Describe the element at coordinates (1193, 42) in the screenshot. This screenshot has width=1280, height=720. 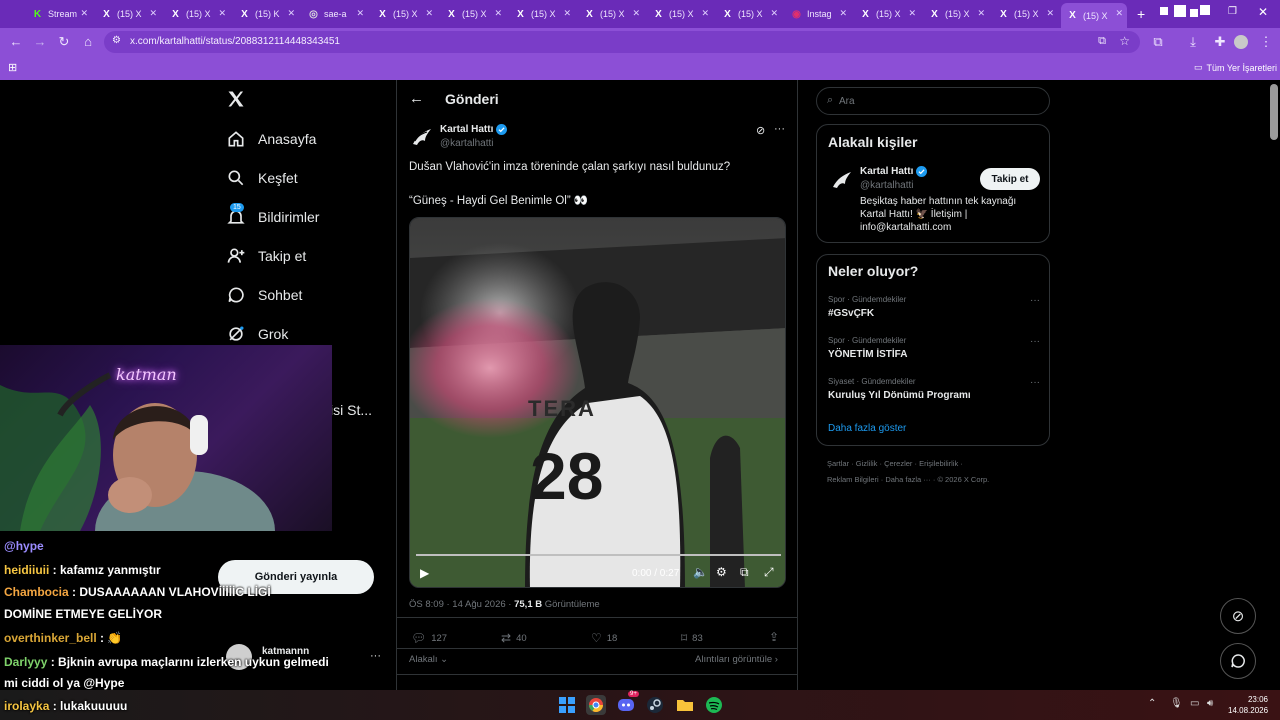
I see `download-icon: ⤓` at that location.